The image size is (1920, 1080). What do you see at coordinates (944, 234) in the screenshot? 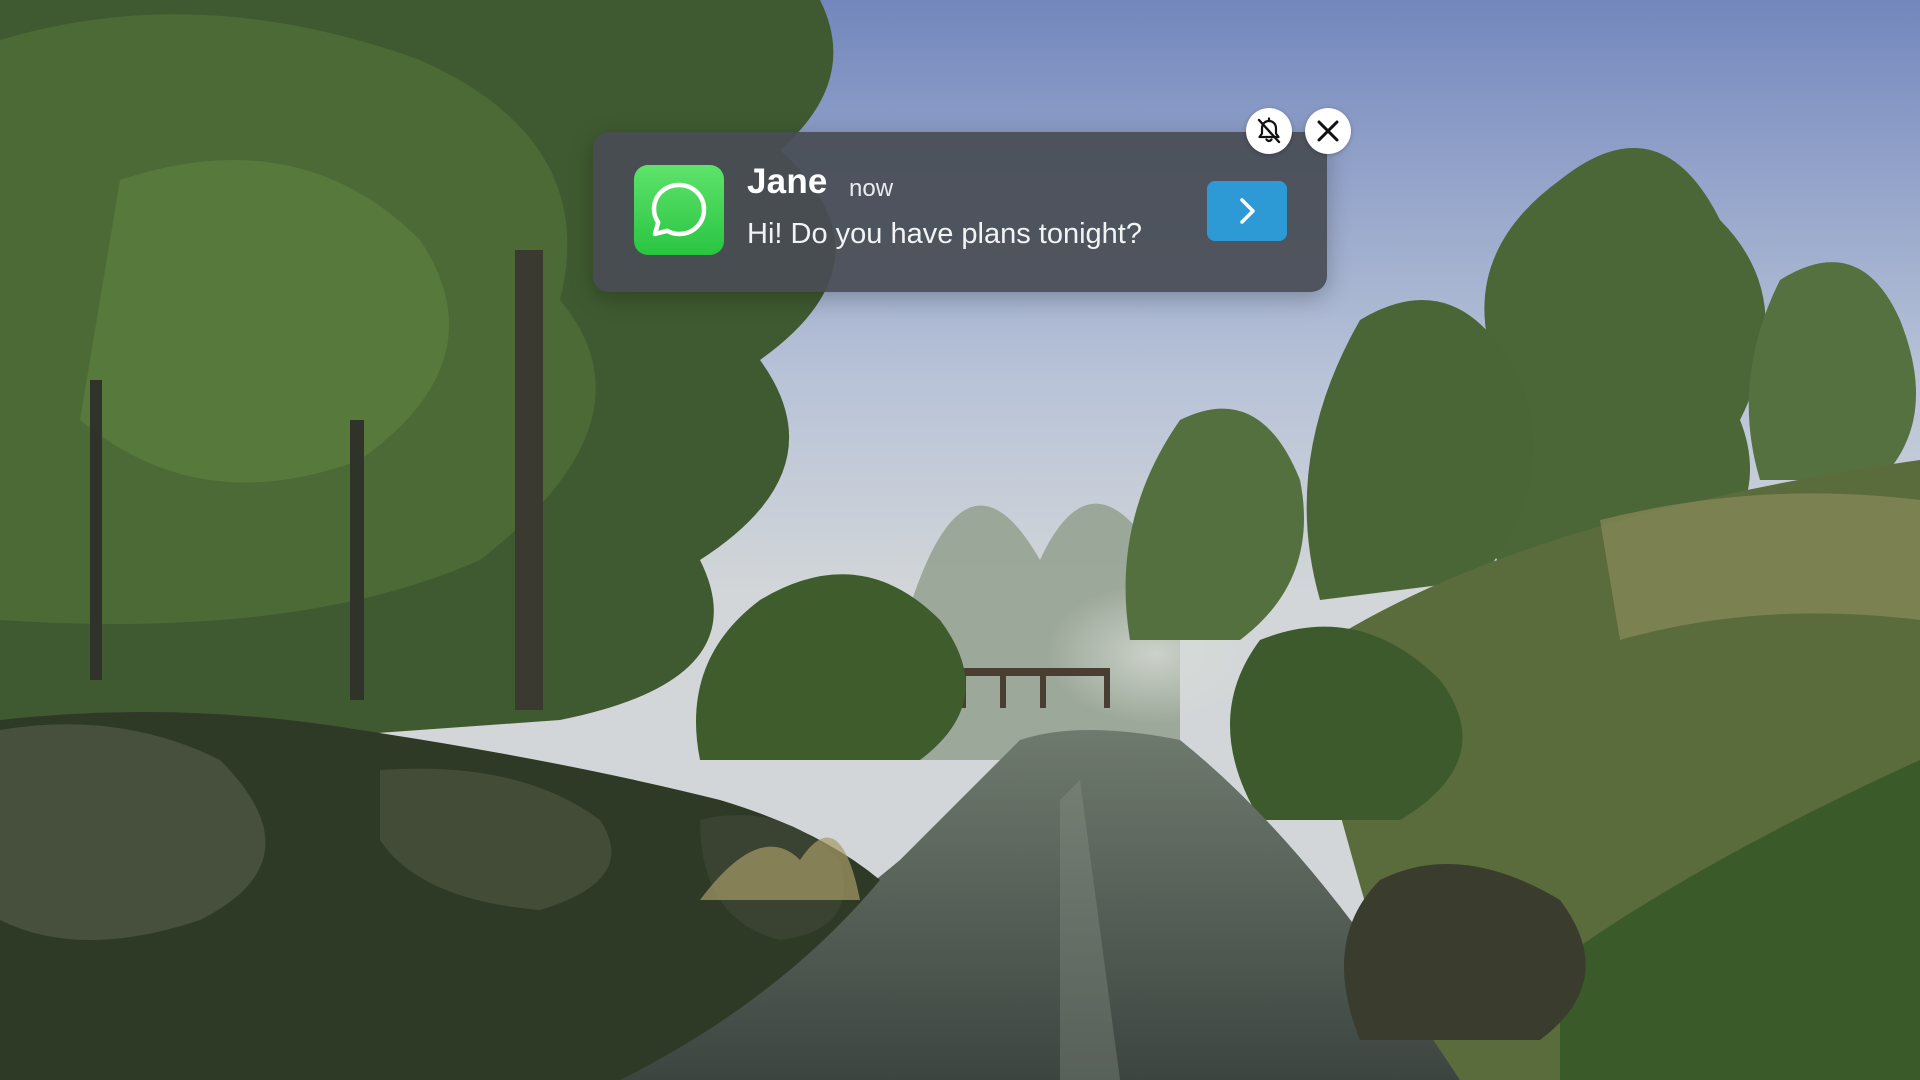
I see `message-preview: Hi! Do you have plans tonight?` at bounding box center [944, 234].